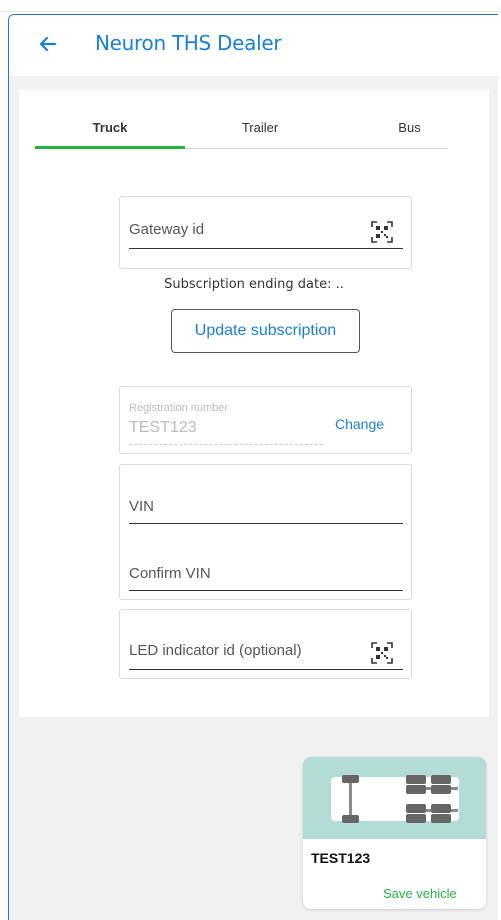 This screenshot has height=920, width=501. I want to click on registration-box: Registration number TEST123 Change, so click(265, 420).